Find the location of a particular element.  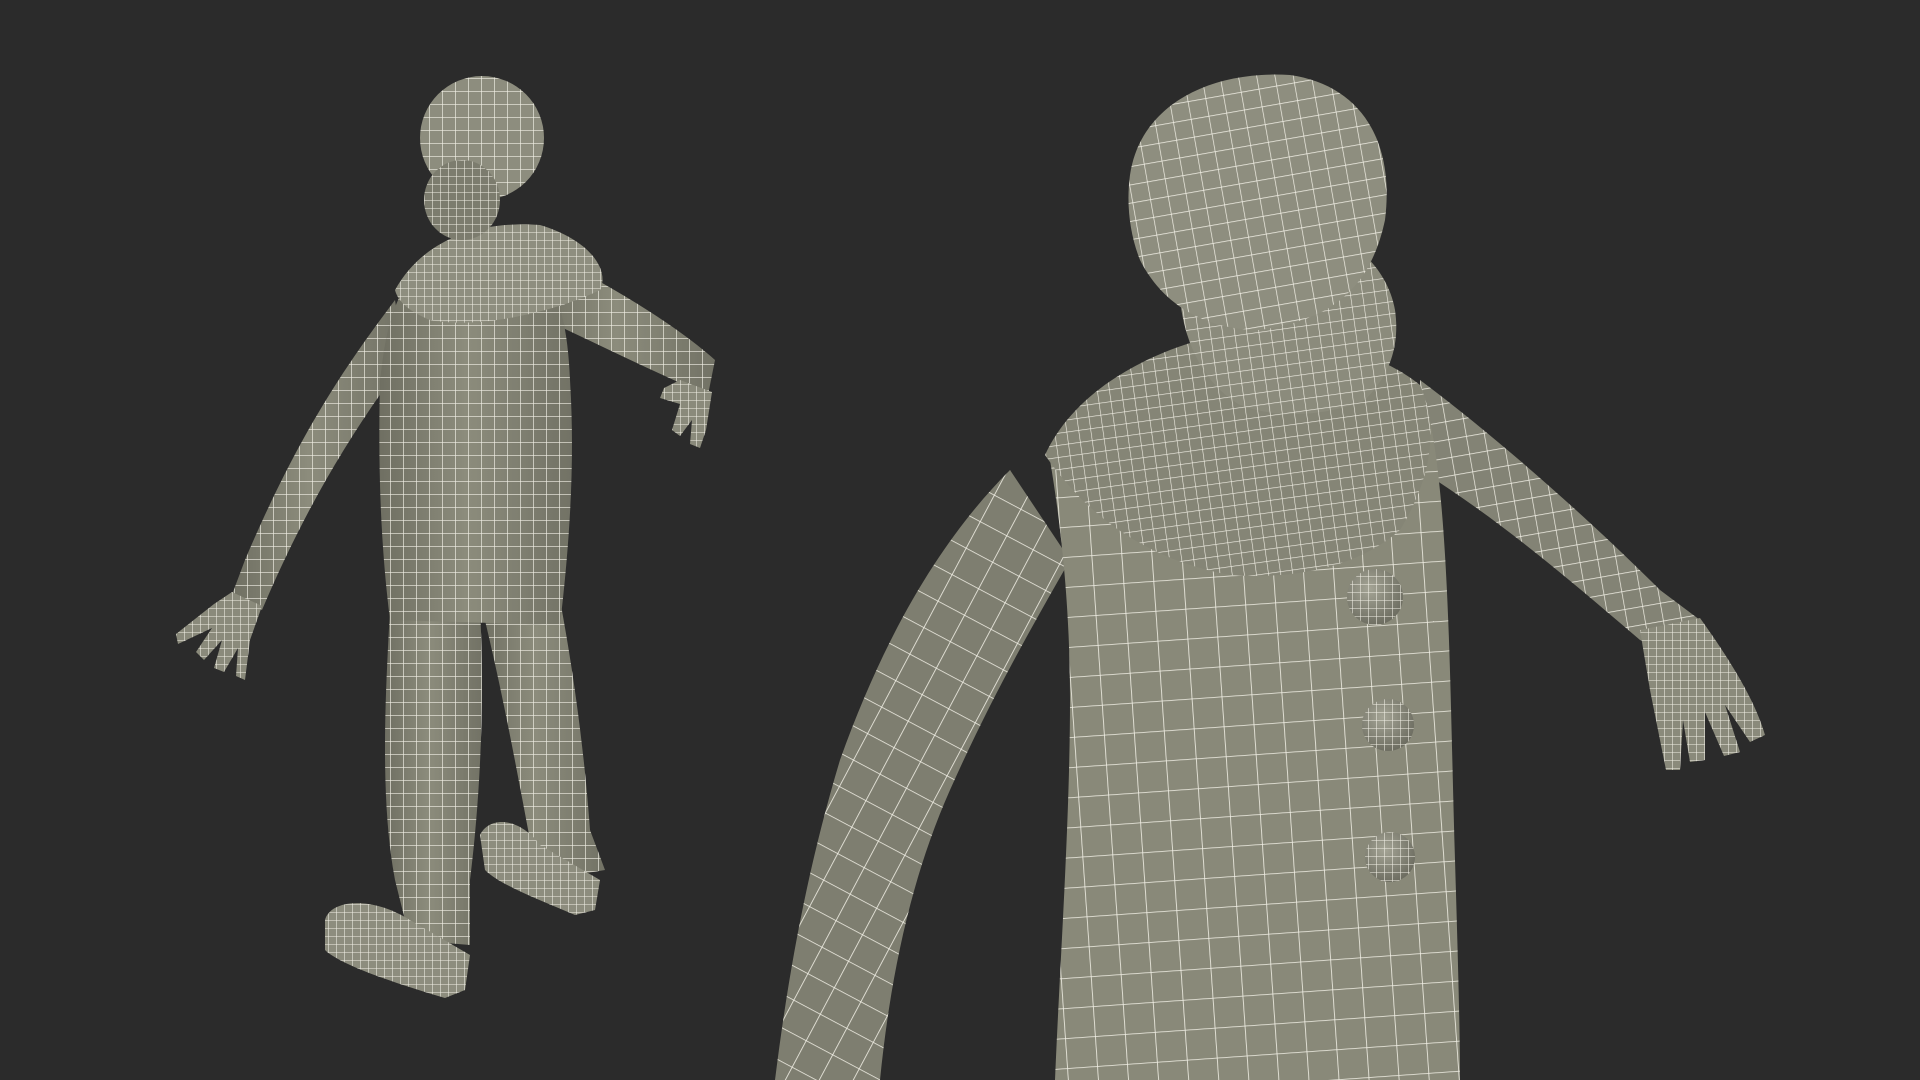

left-figure-left-arm is located at coordinates (290, 490).